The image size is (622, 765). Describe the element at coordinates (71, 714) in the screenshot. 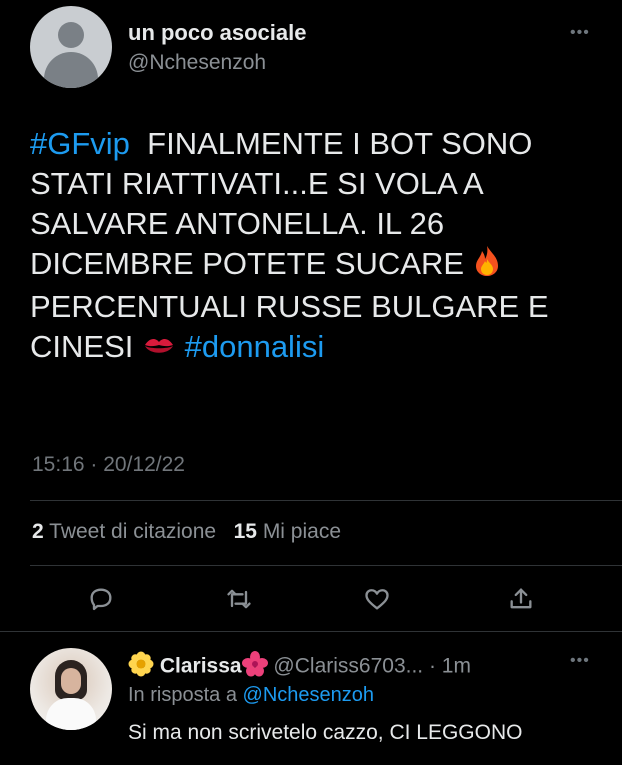

I see `avatar-photo-shirt` at that location.